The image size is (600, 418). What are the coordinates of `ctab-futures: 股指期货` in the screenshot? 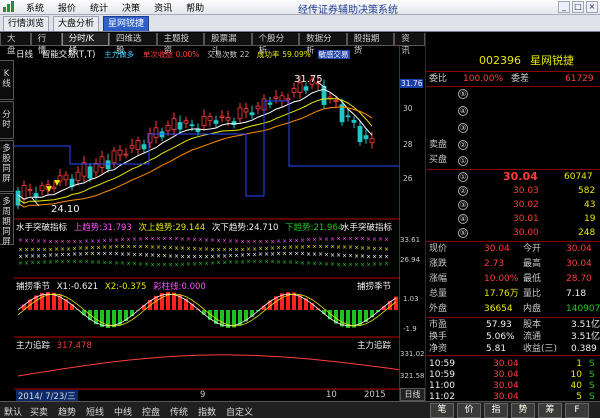 It's located at (370, 44).